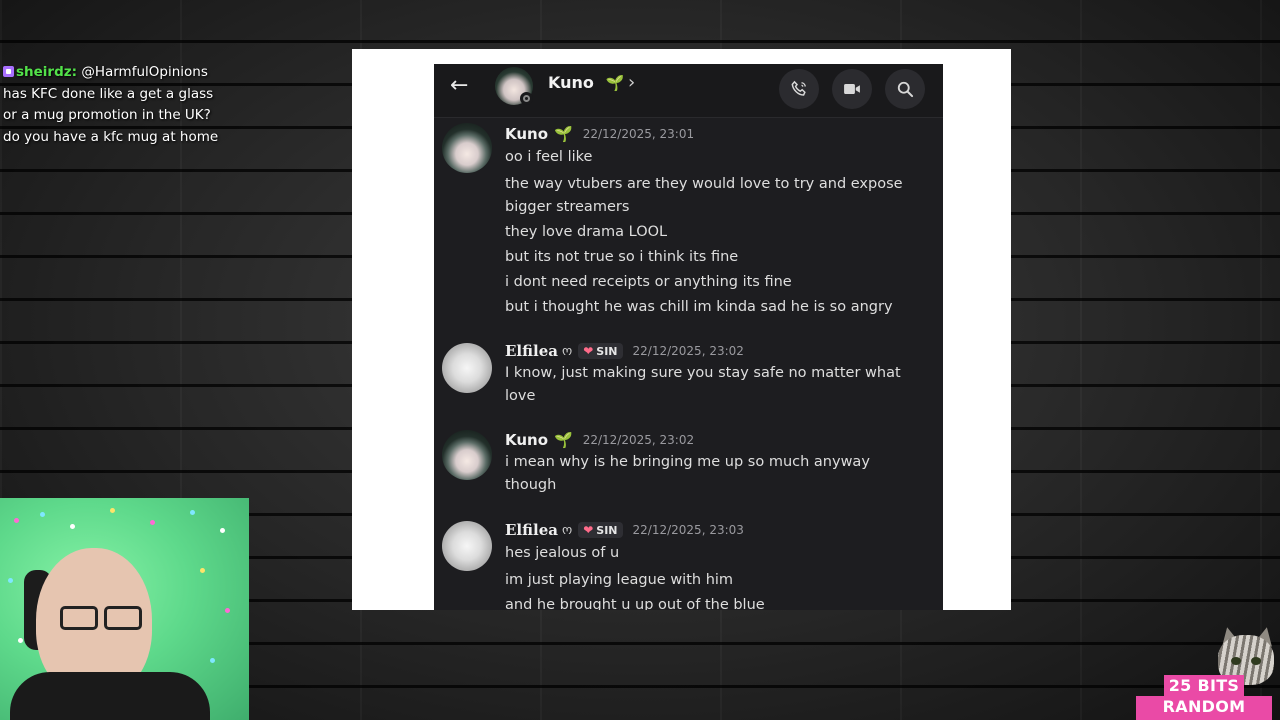 This screenshot has height=720, width=1280. I want to click on message-header: Kuno 🌱 22/12/2025, 23:02, so click(599, 440).